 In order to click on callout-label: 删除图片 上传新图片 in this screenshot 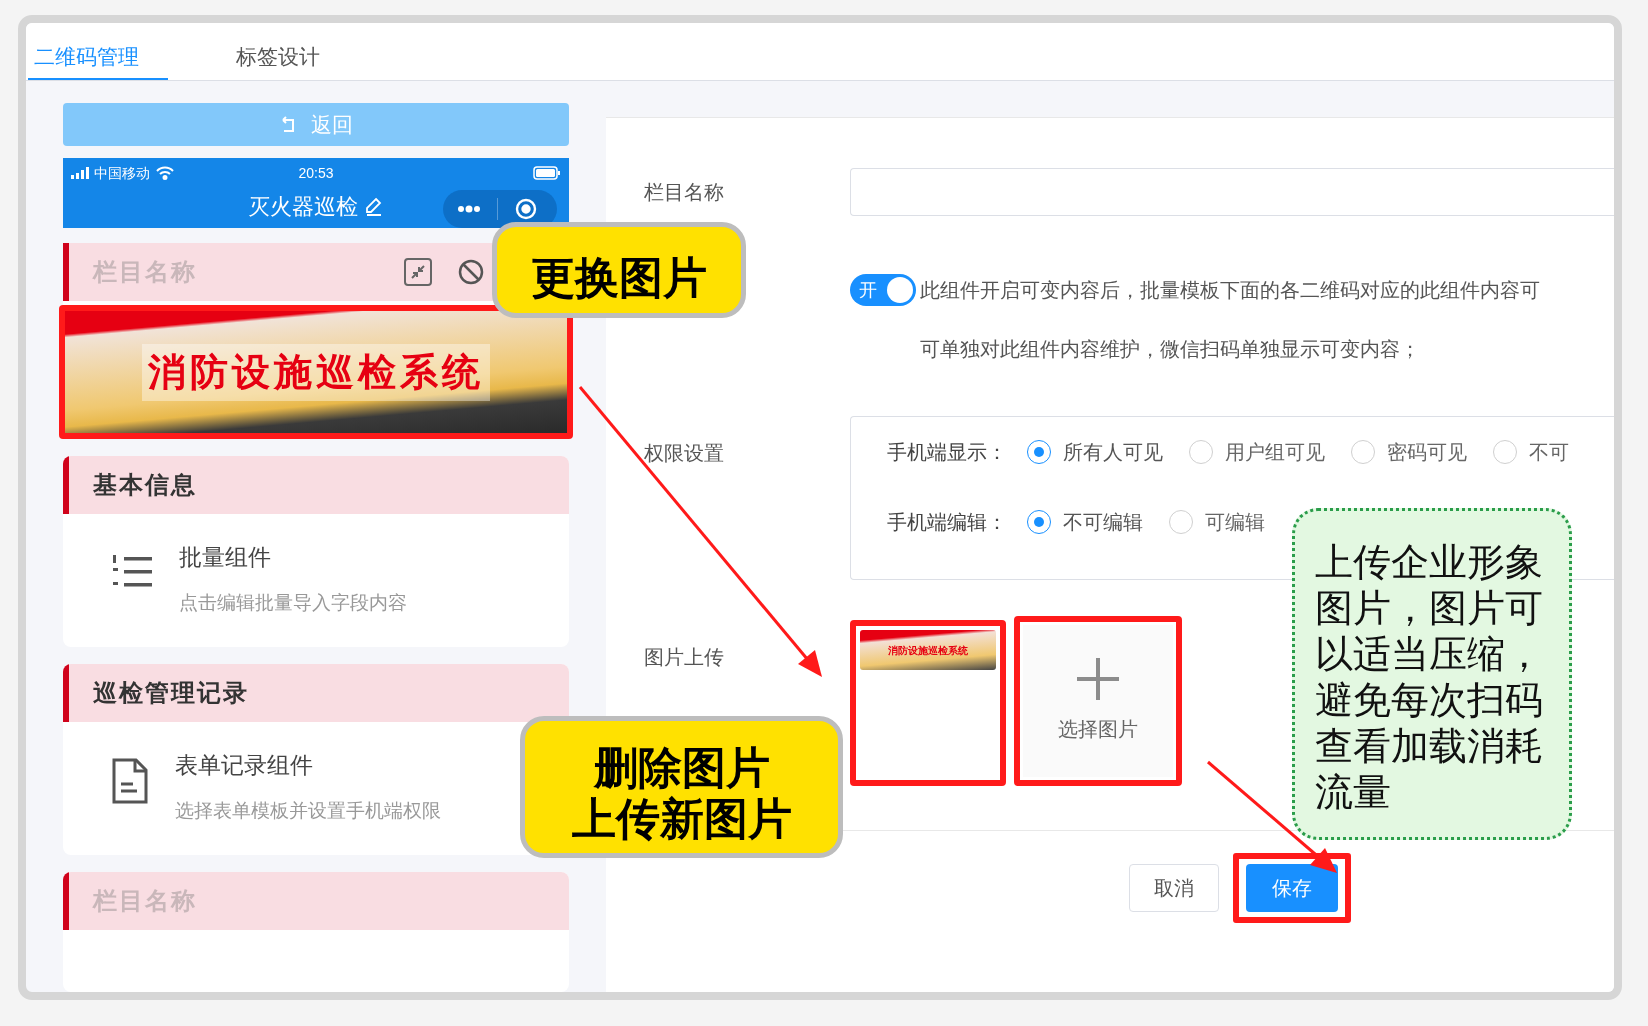, I will do `click(681, 787)`.